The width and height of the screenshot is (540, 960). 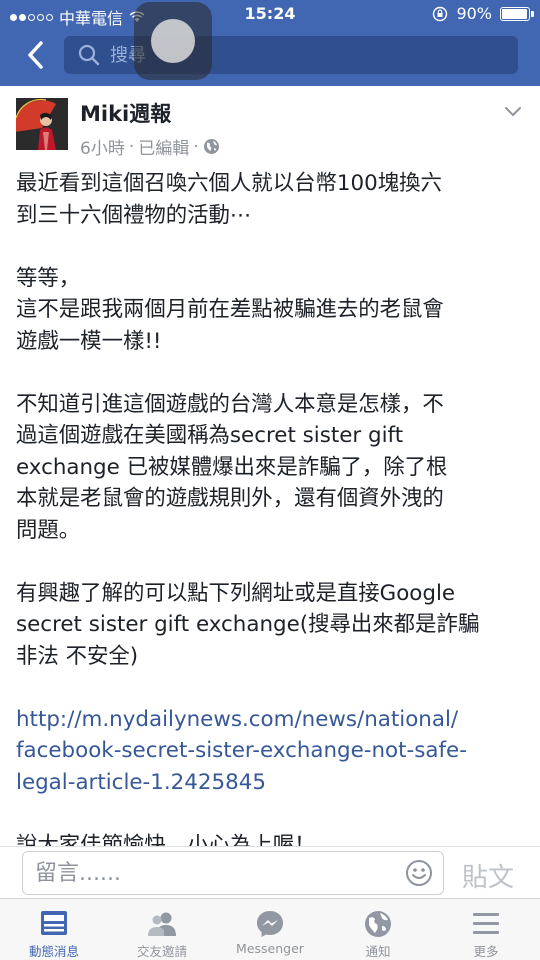 I want to click on tab-news-feed: 動態消息, so click(x=54, y=929).